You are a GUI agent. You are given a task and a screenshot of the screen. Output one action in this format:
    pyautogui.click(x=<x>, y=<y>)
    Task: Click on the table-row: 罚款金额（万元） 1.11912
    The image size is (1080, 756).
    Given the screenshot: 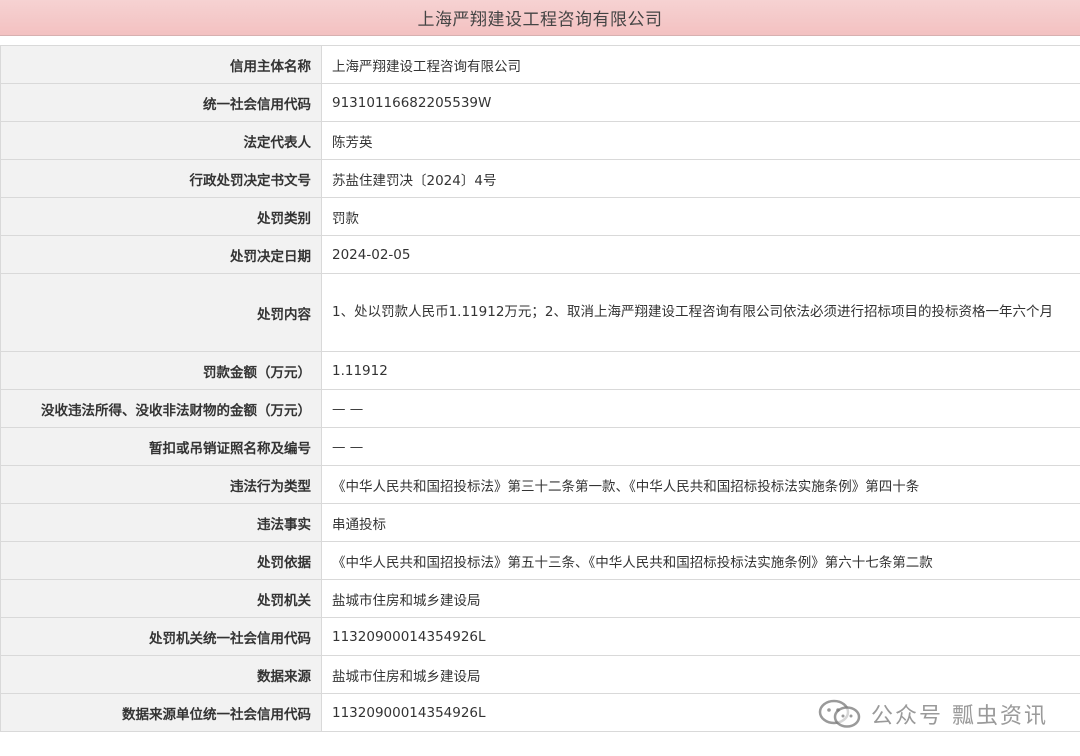 What is the action you would take?
    pyautogui.click(x=540, y=370)
    